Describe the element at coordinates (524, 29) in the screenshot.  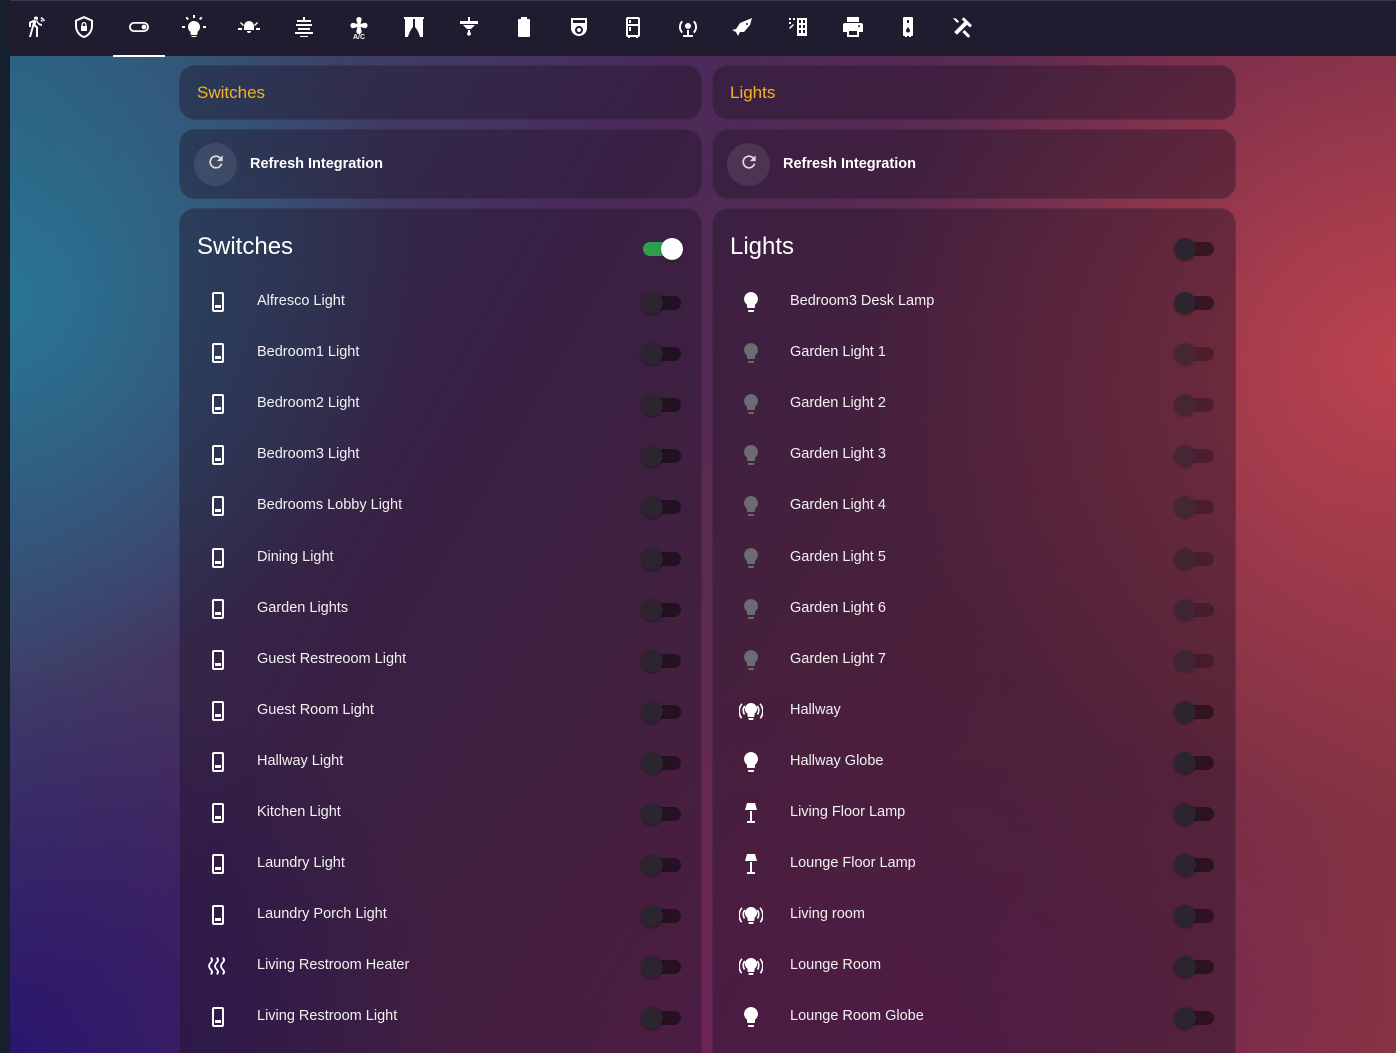
I see `tab-battery` at that location.